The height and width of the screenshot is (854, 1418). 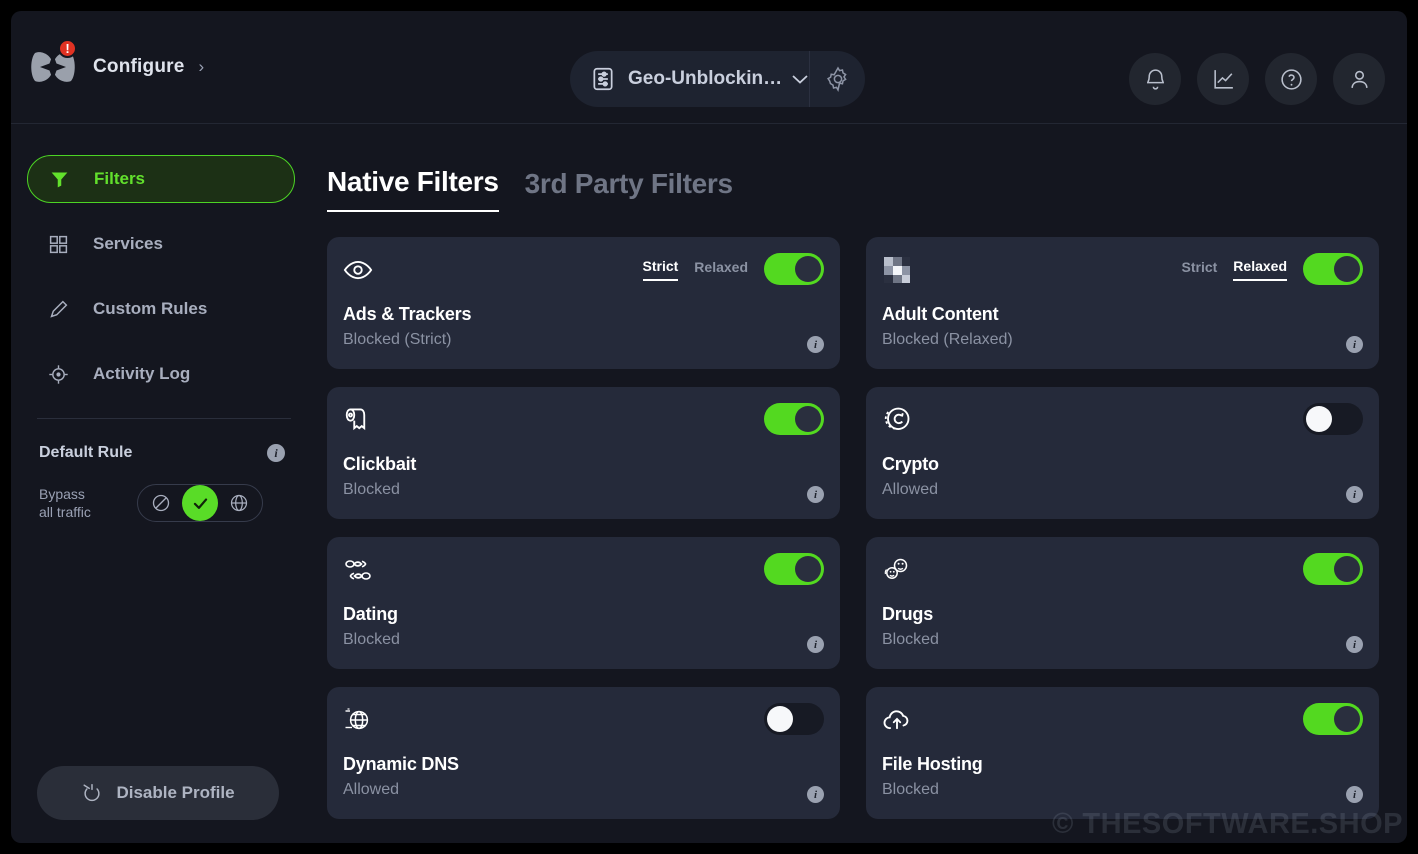 I want to click on filter-name: Dating, so click(x=370, y=614).